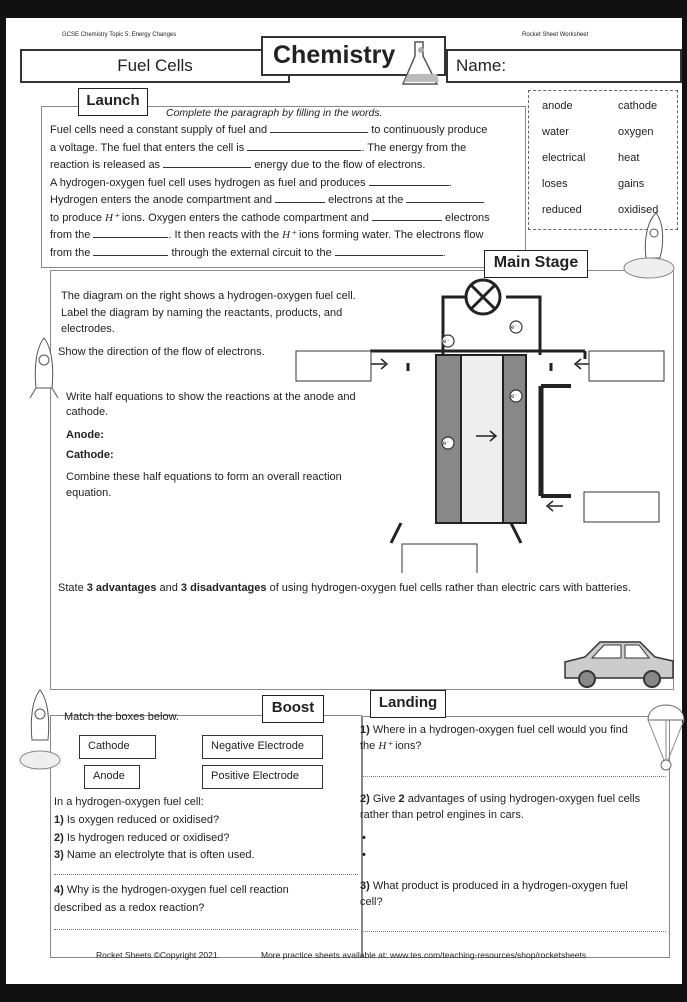 This screenshot has height=1002, width=687. Describe the element at coordinates (40, 729) in the screenshot. I see `rocket-launch-icon` at that location.